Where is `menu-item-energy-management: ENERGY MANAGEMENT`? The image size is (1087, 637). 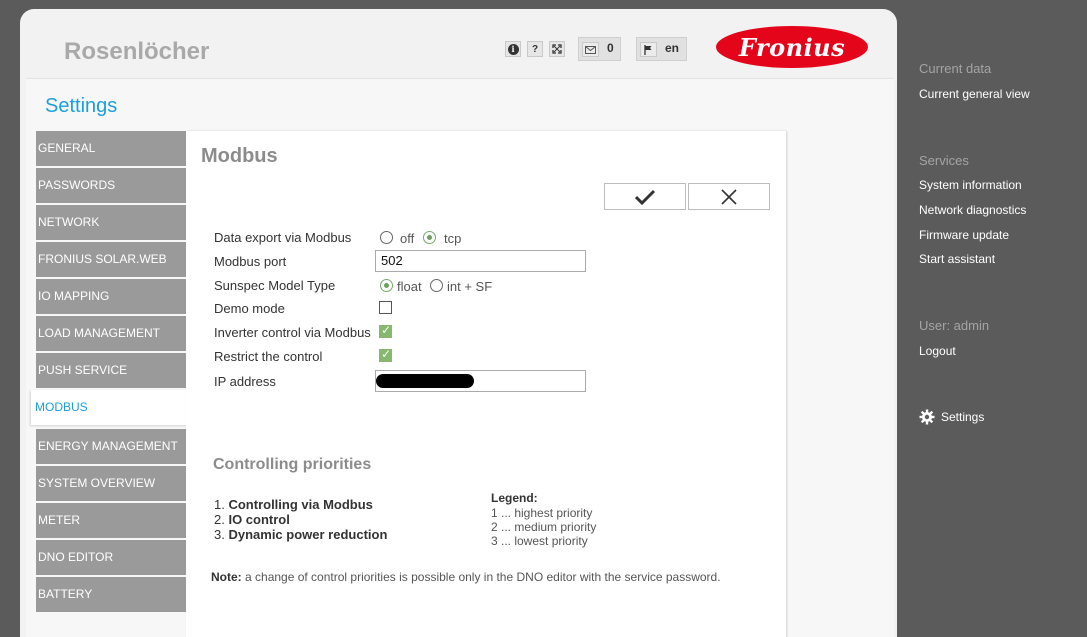 menu-item-energy-management: ENERGY MANAGEMENT is located at coordinates (111, 446).